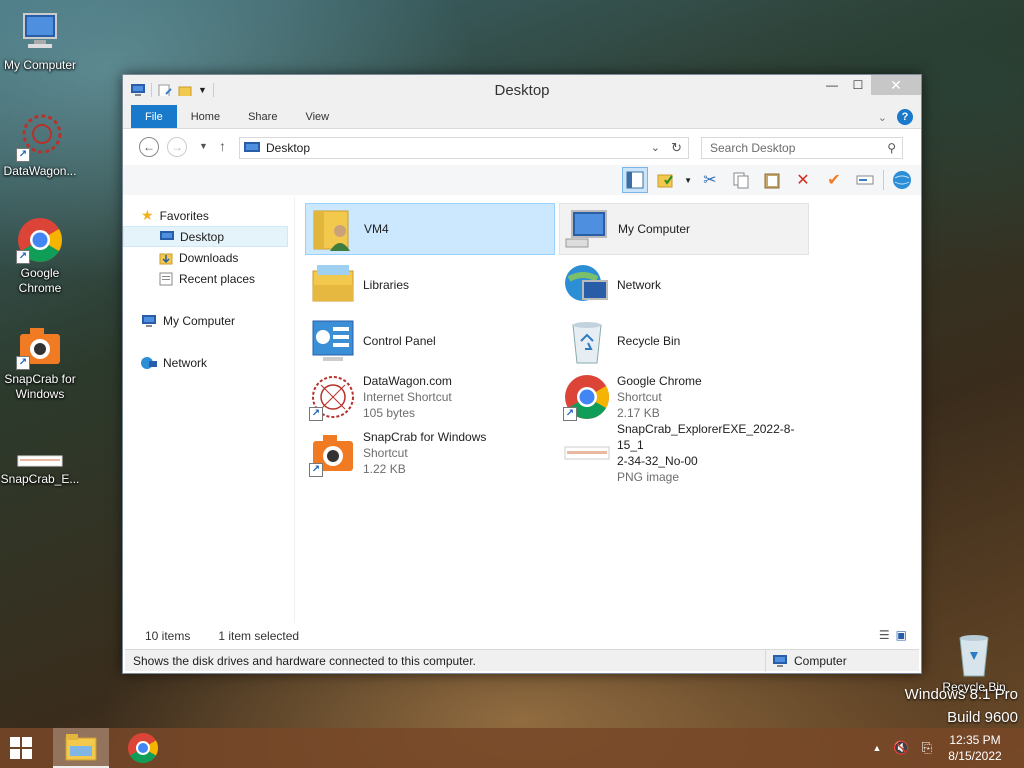  I want to click on desktop-icon-my-computer: My Computer, so click(40, 40).